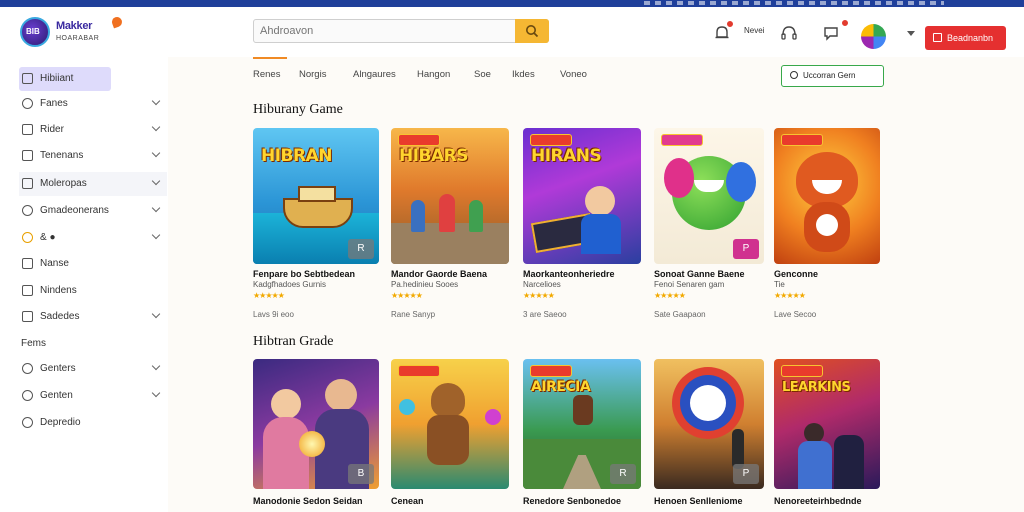 The image size is (1024, 512). I want to click on sidebar-item-label: Depredio, so click(60, 422).